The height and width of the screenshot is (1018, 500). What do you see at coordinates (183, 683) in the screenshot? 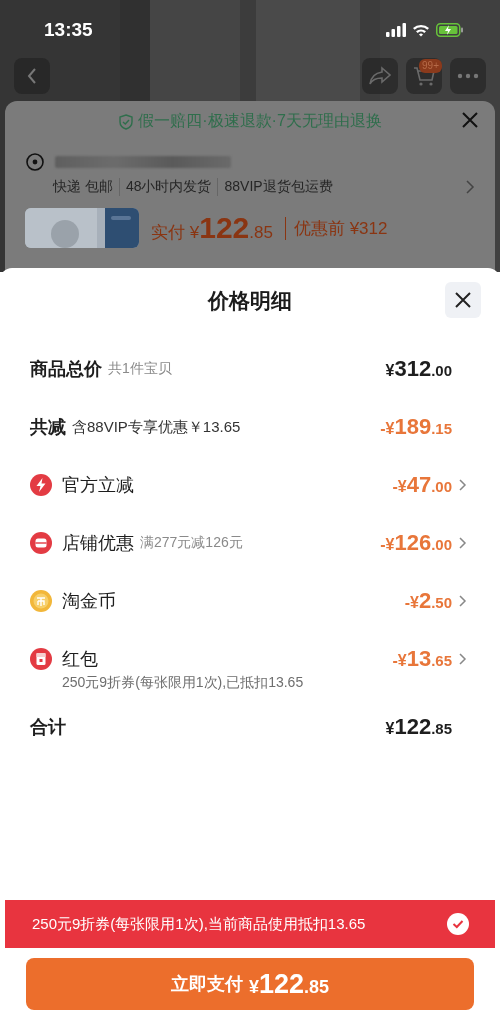
I see `row-detail: 250元9折券(每张限用1次),已抵扣13.65` at bounding box center [183, 683].